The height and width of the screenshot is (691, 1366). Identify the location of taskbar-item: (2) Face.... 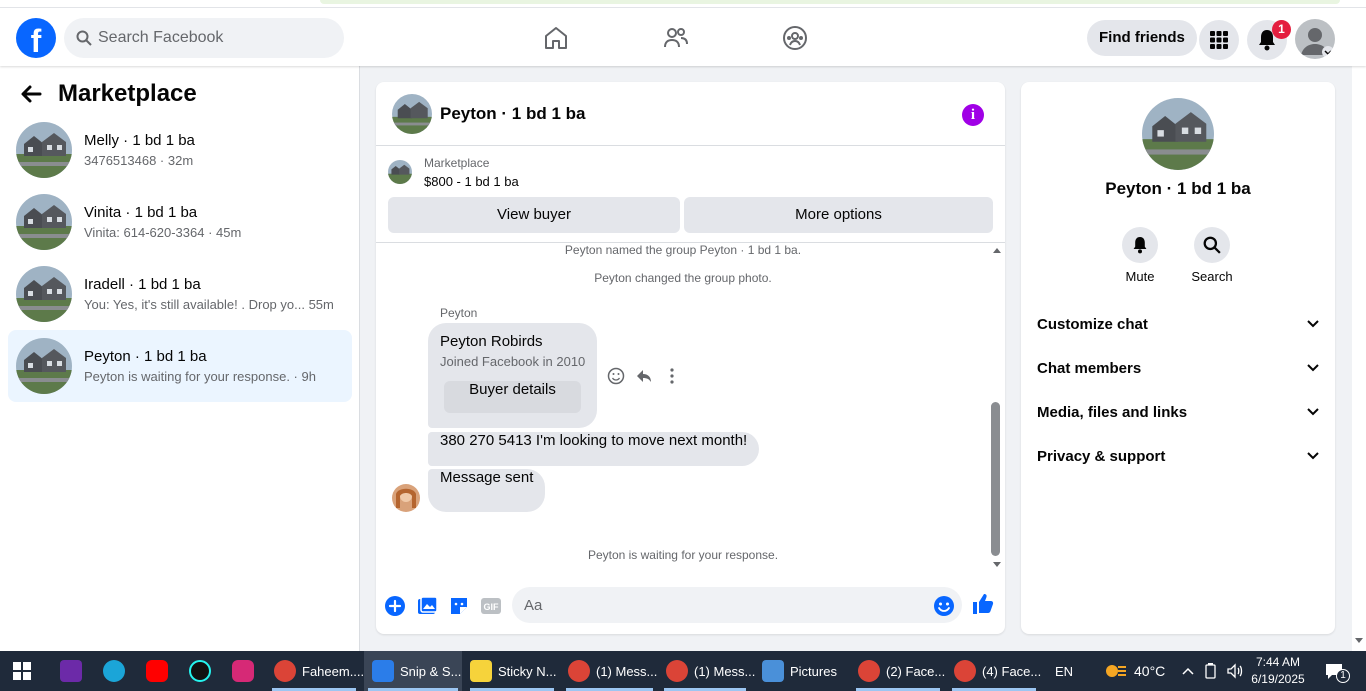
(898, 671).